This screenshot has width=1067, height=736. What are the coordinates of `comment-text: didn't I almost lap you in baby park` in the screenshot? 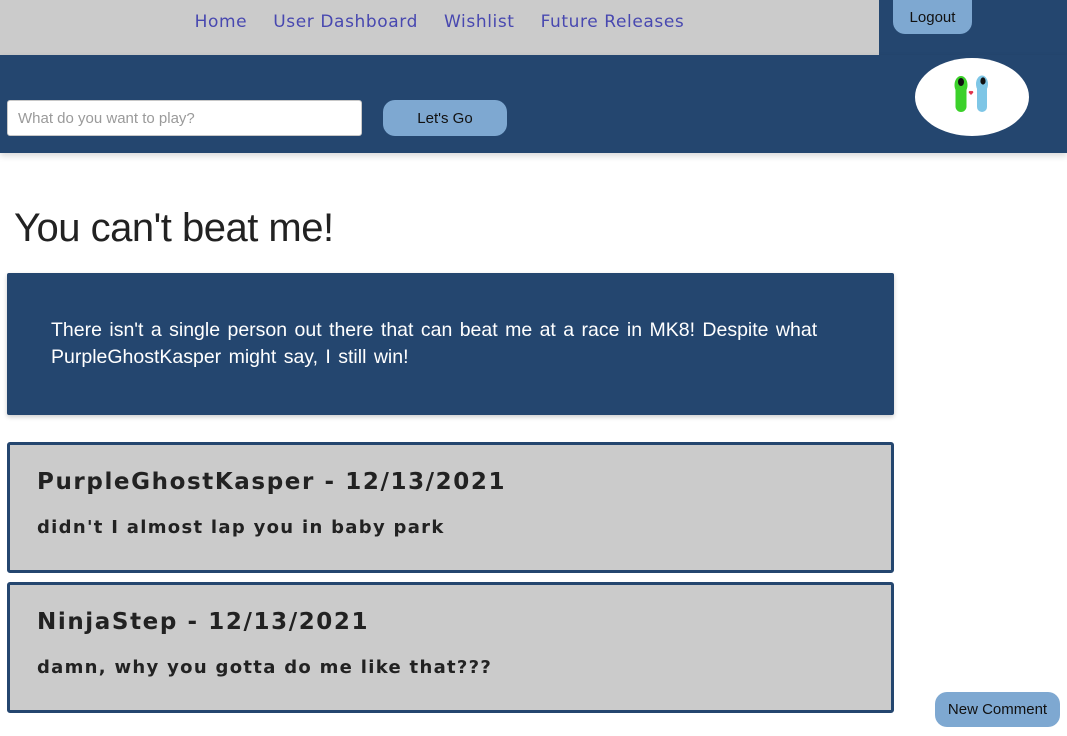 It's located at (241, 527).